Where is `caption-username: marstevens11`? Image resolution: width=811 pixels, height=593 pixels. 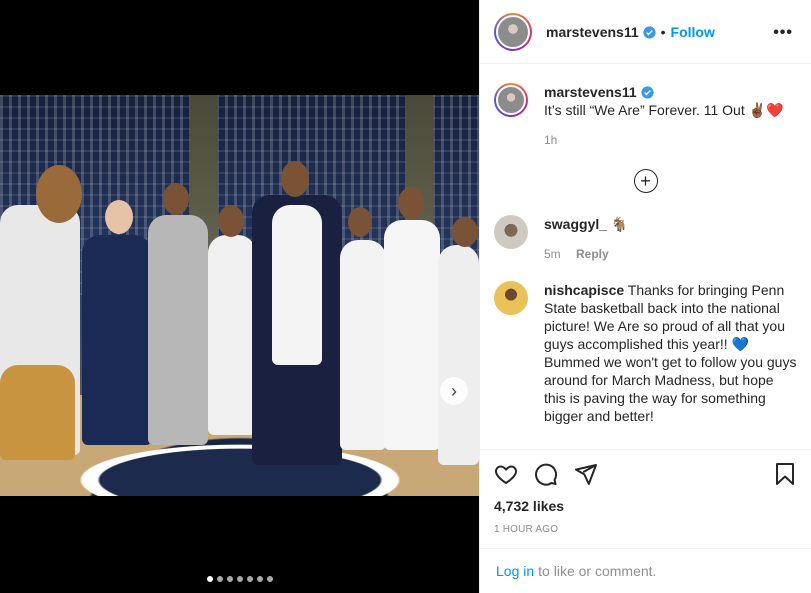 caption-username: marstevens11 is located at coordinates (590, 92).